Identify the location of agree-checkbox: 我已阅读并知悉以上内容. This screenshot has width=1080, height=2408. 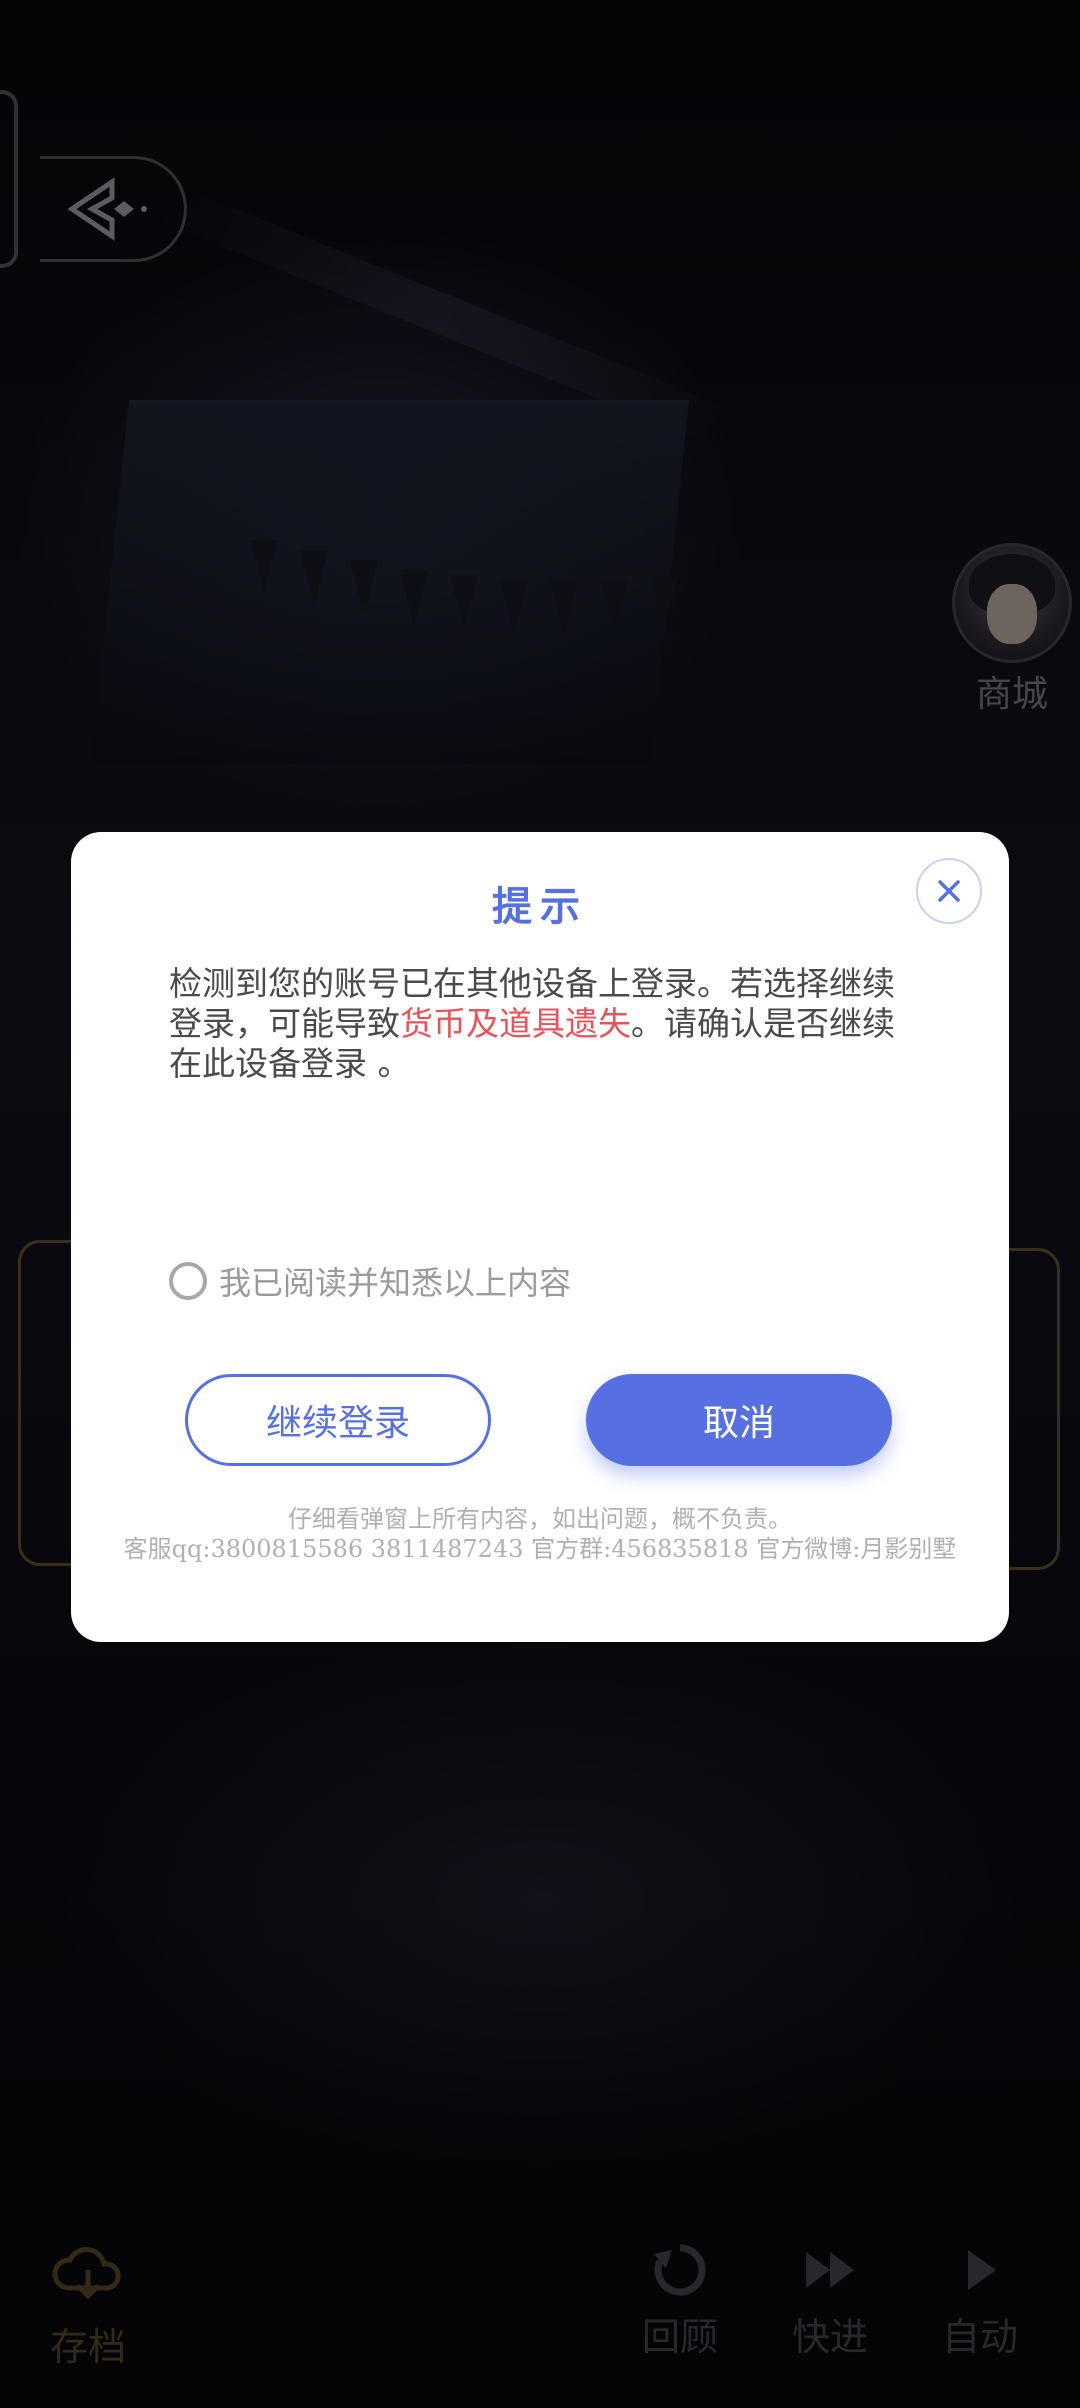
(370, 1281).